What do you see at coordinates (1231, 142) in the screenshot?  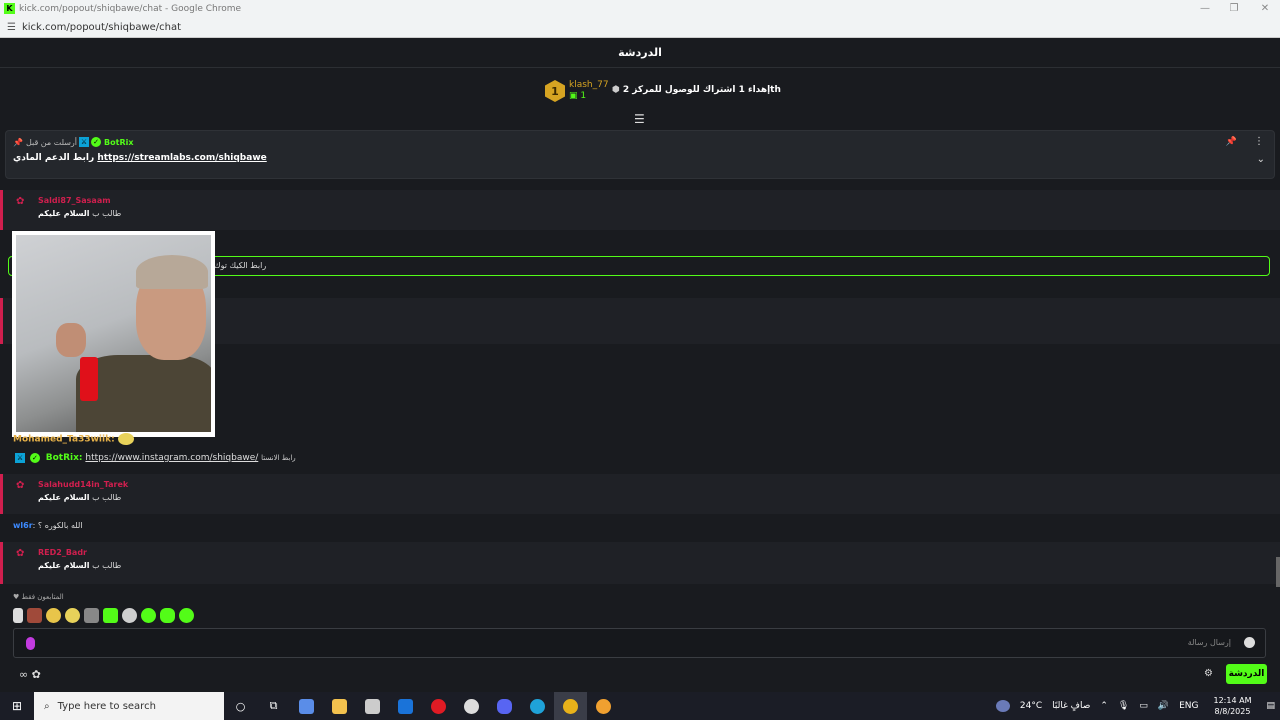 I see `pin-icon: 📌` at bounding box center [1231, 142].